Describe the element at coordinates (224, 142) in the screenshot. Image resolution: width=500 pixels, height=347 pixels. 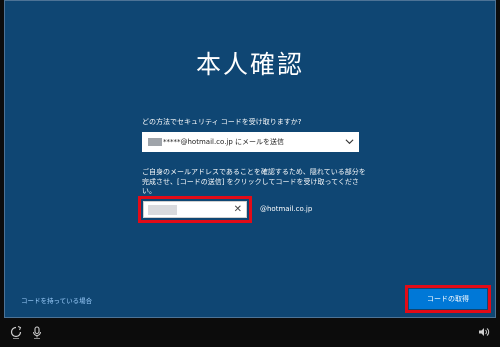
I see `dropdown-selected-text: *****@hotmail.co.jp にメールを送信` at that location.